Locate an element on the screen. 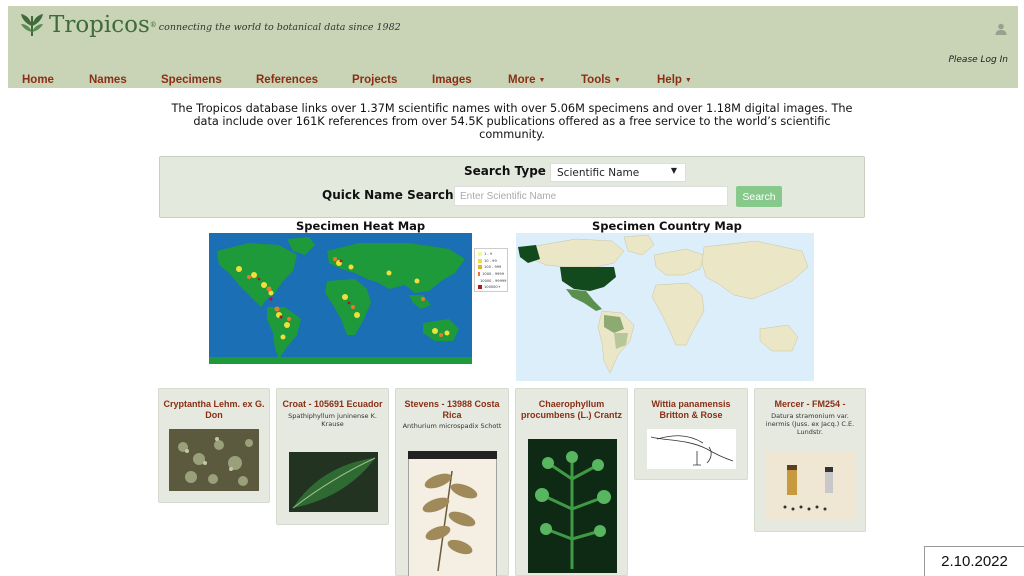  plant-photo-image is located at coordinates (214, 460).